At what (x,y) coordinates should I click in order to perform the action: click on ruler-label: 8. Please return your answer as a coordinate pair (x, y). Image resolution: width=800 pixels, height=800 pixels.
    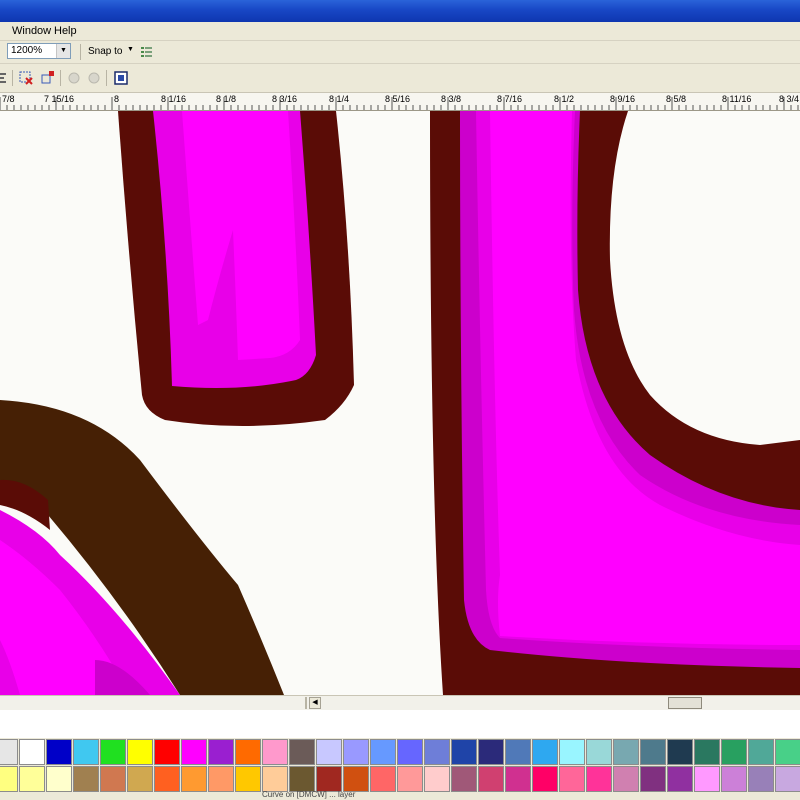
    Looking at the image, I should click on (117, 99).